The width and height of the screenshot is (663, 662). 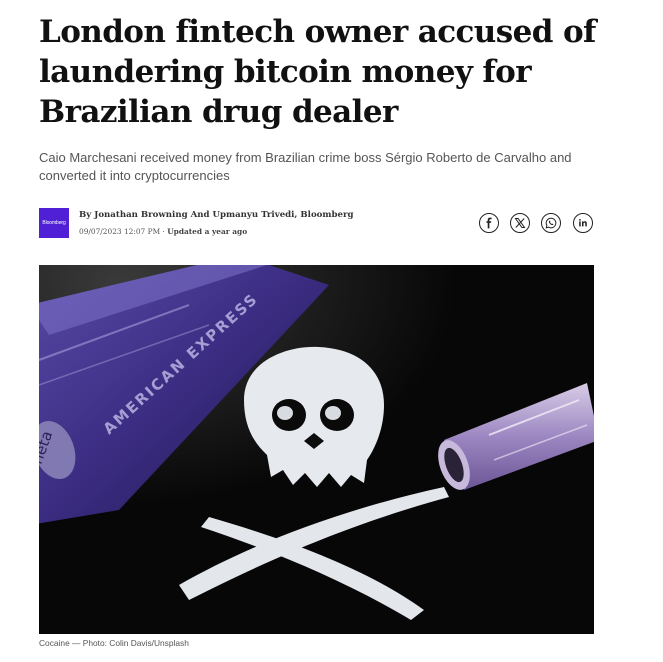 What do you see at coordinates (120, 231) in the screenshot?
I see `publish-date: 09/07/2023 12:07 PM` at bounding box center [120, 231].